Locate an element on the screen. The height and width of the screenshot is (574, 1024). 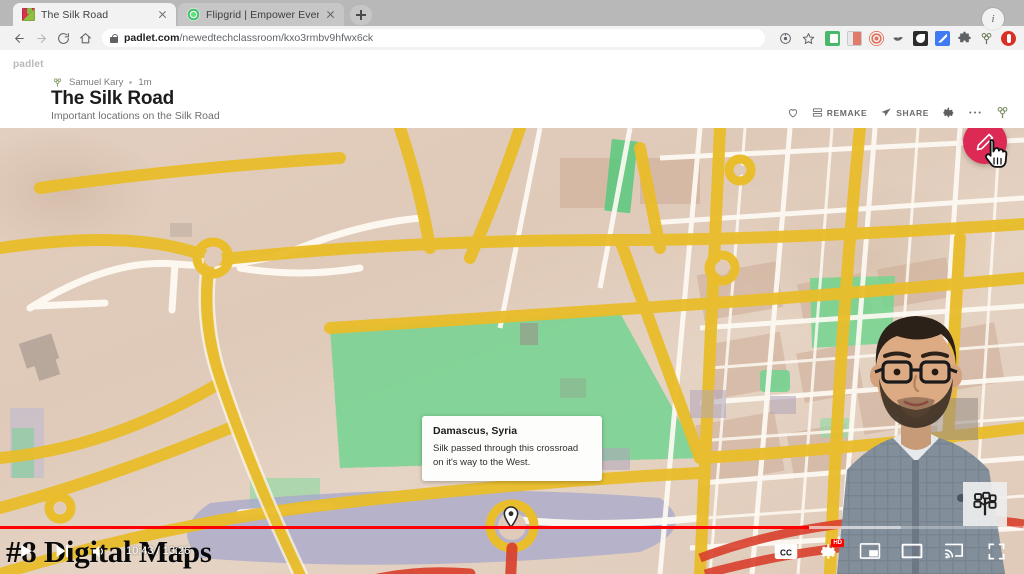
tab-title: The Silk Road is located at coordinates (75, 14).